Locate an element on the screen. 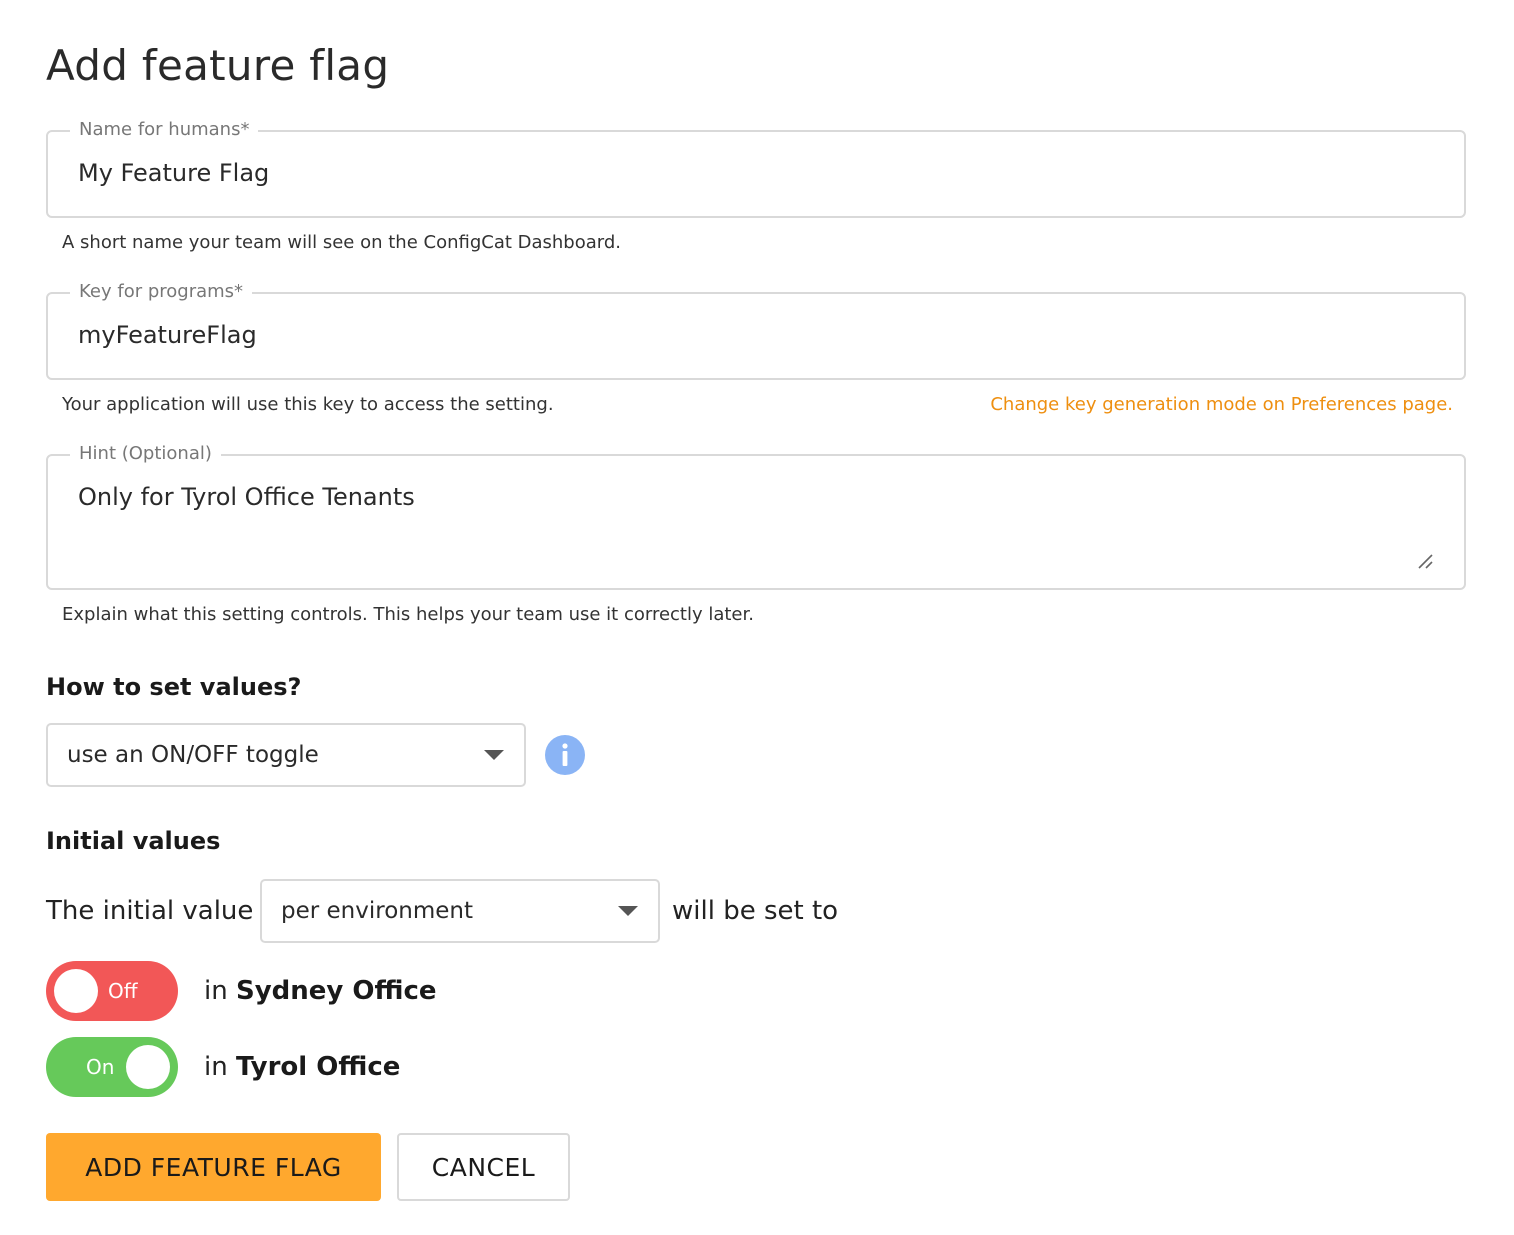 This screenshot has height=1235, width=1514. page-title: Add feature flag is located at coordinates (218, 65).